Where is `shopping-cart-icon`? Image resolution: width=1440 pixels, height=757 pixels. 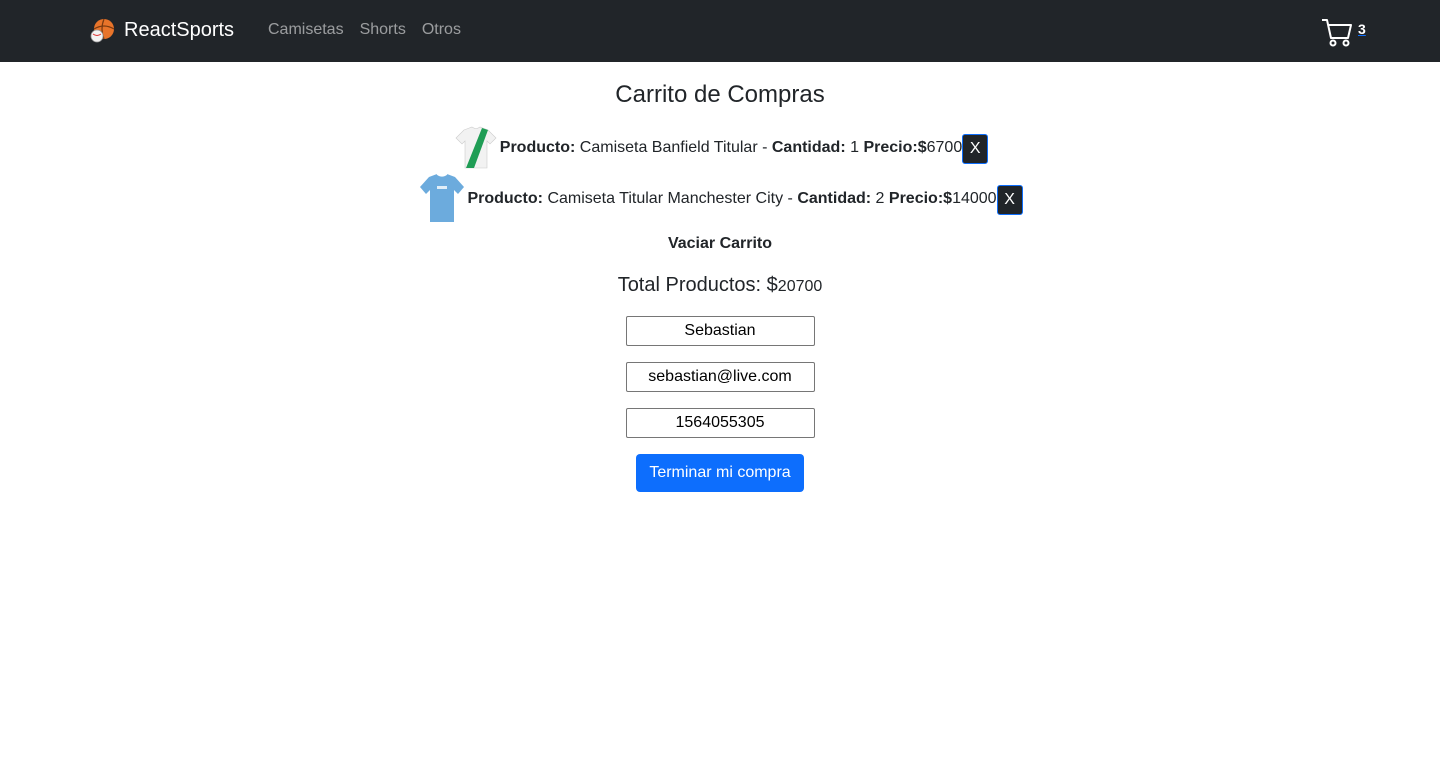 shopping-cart-icon is located at coordinates (1337, 33).